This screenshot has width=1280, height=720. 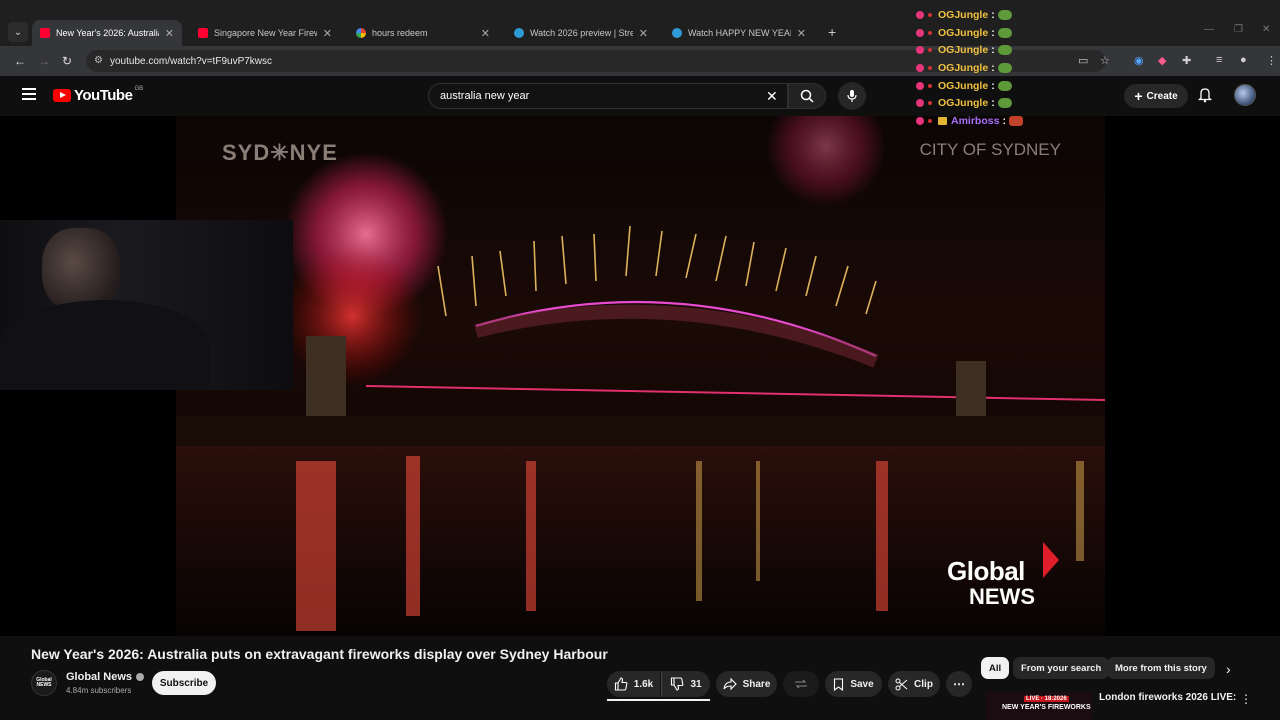 I want to click on chat-overlay: OGJungle : OGJungle, so click(x=1016, y=68).